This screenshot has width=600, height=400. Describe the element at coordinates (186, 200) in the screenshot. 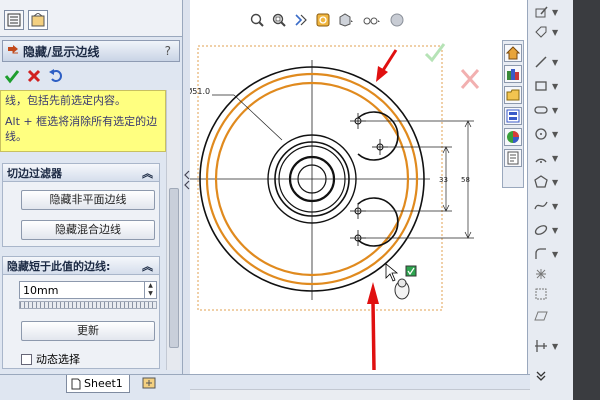

I see `panel-splitter` at that location.